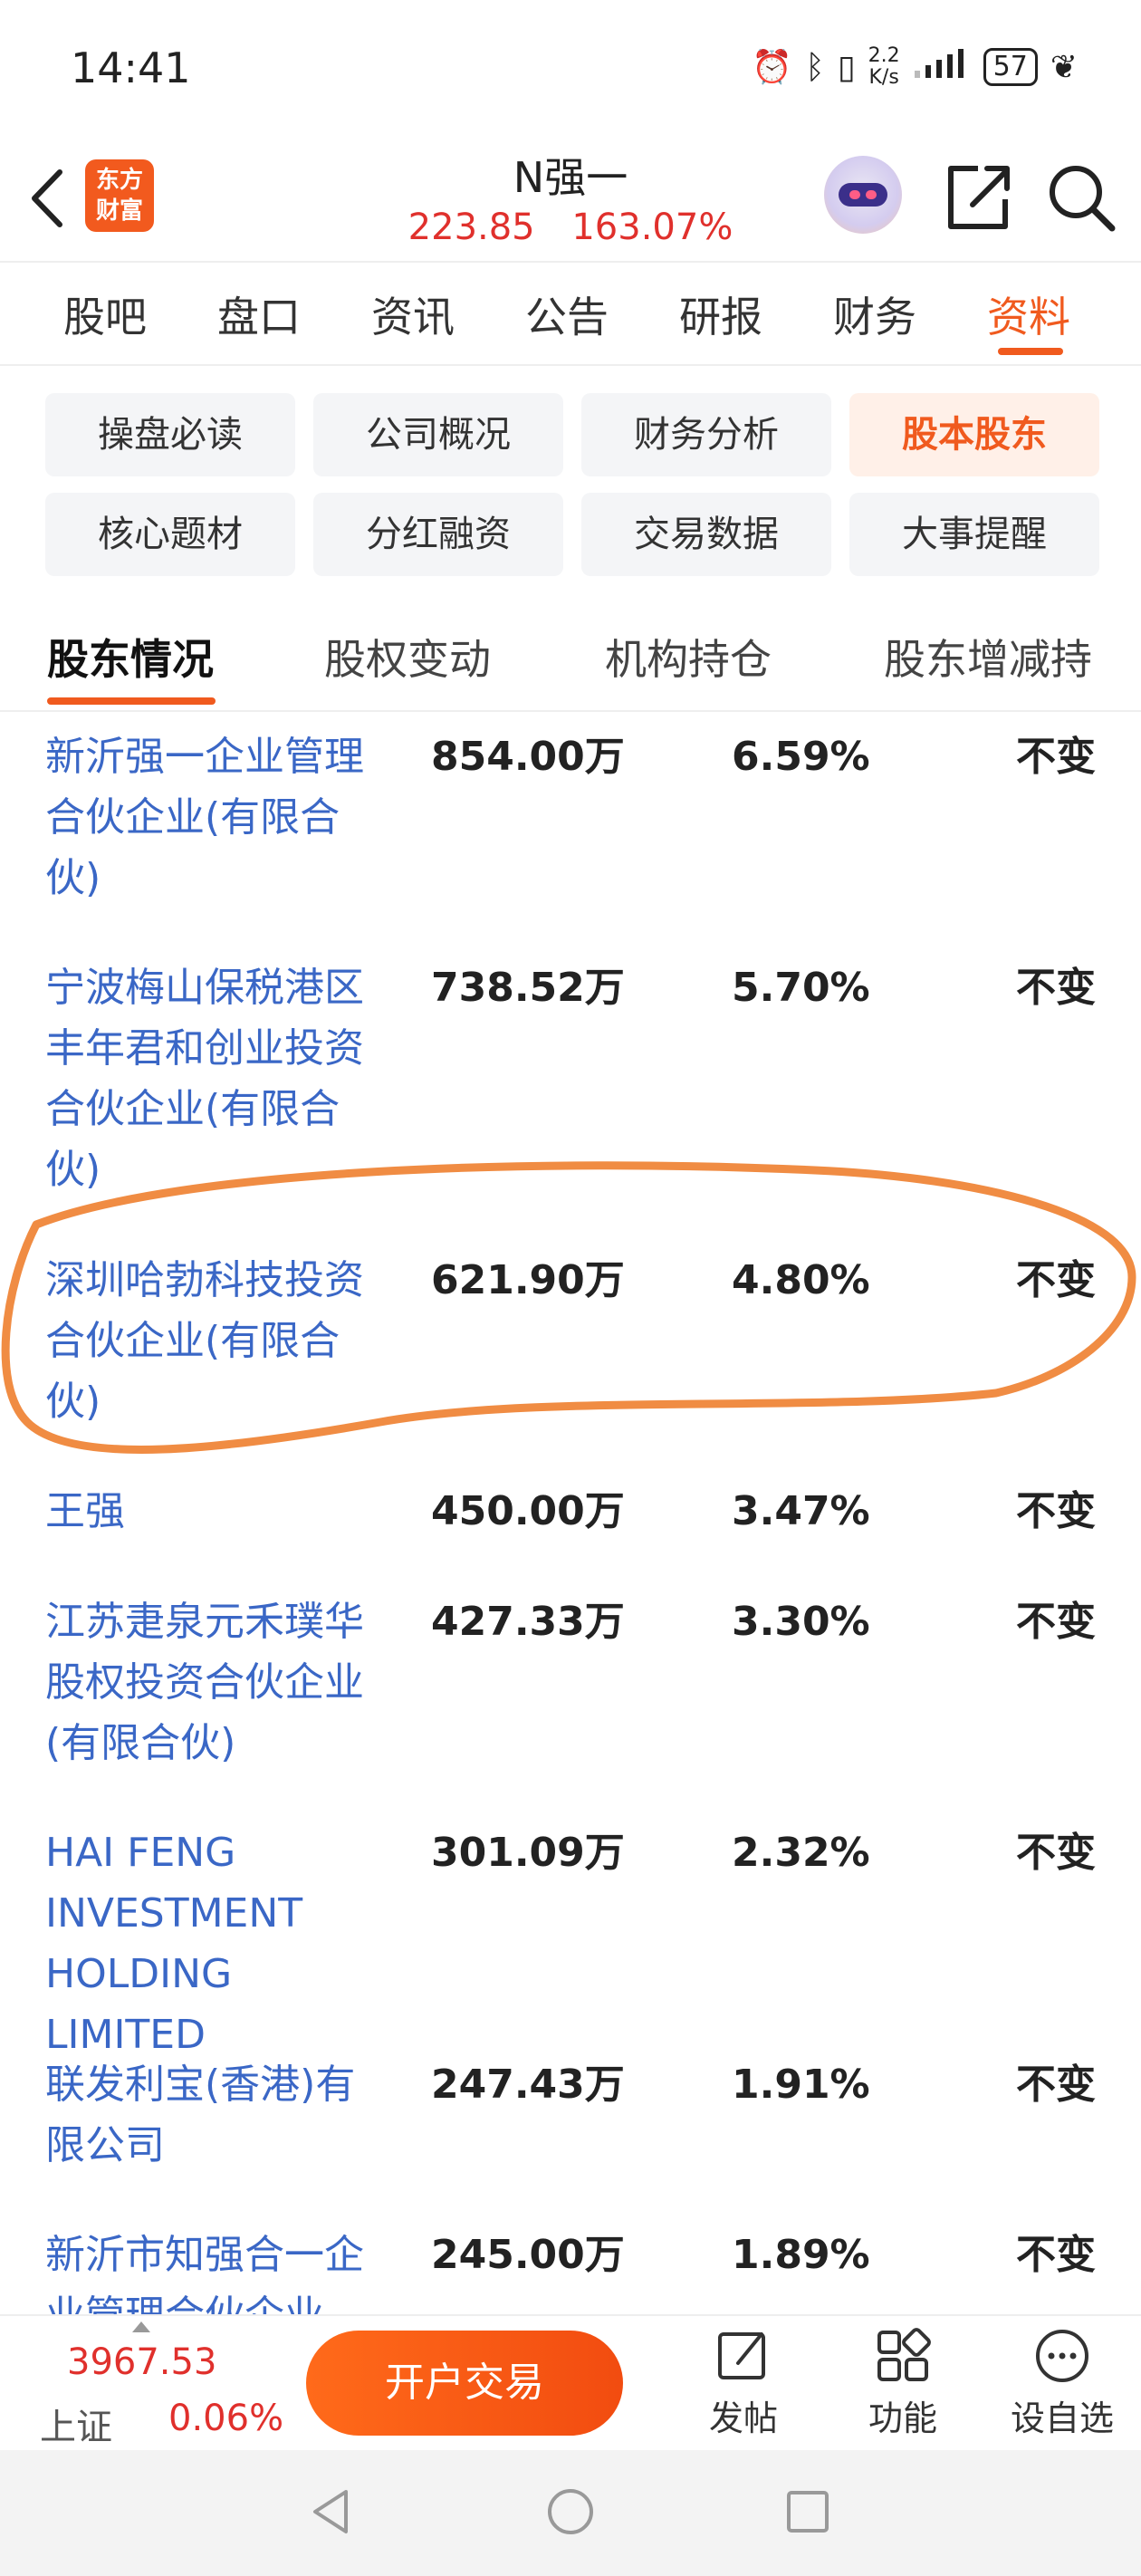 Image resolution: width=1141 pixels, height=2576 pixels. I want to click on net-speed-value: 2.2, so click(884, 55).